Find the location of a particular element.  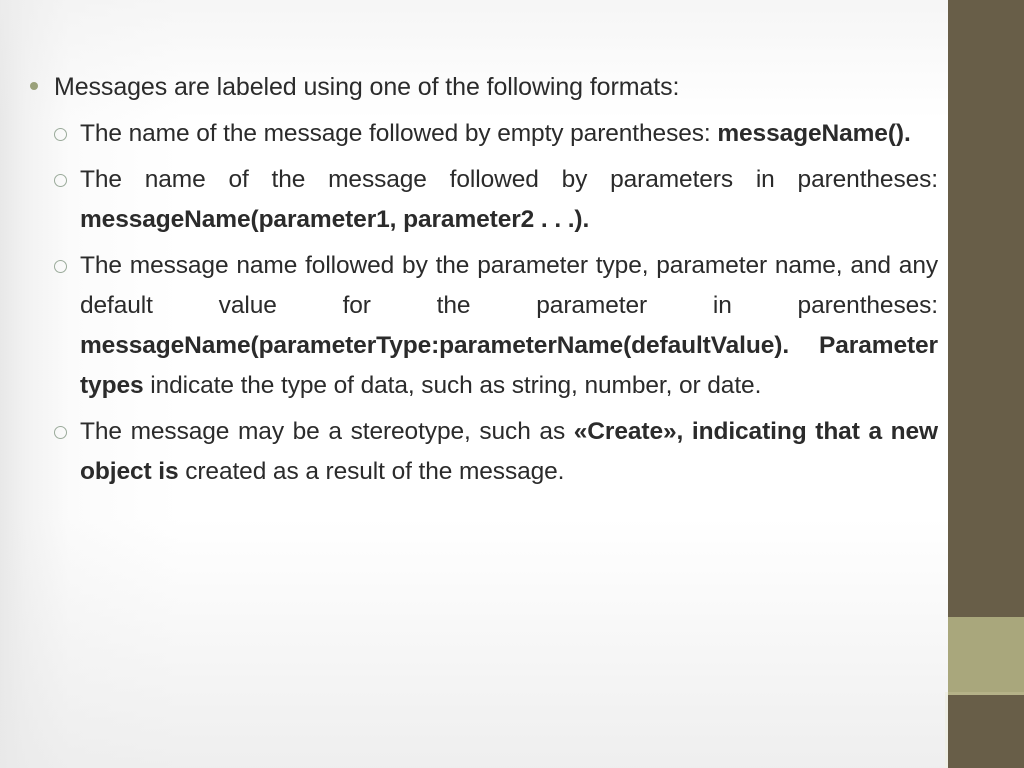

side-bar-segment-khaki is located at coordinates (986, 654).